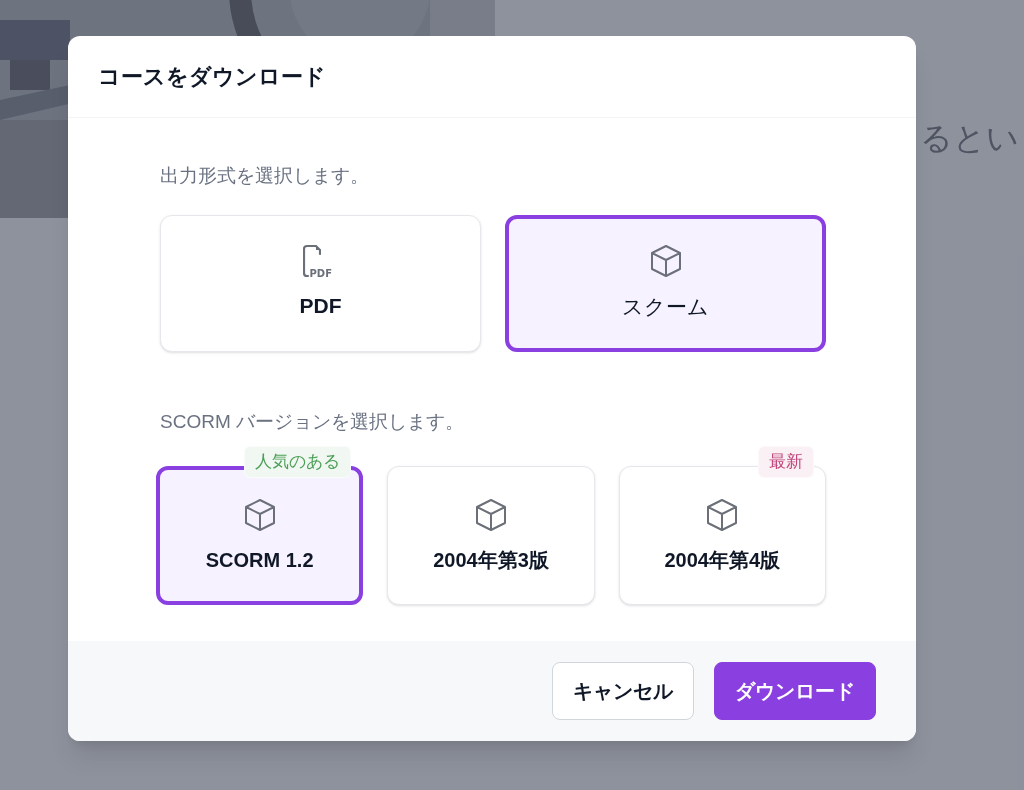 The height and width of the screenshot is (790, 1024). I want to click on cancel-button: キャンセル, so click(623, 691).